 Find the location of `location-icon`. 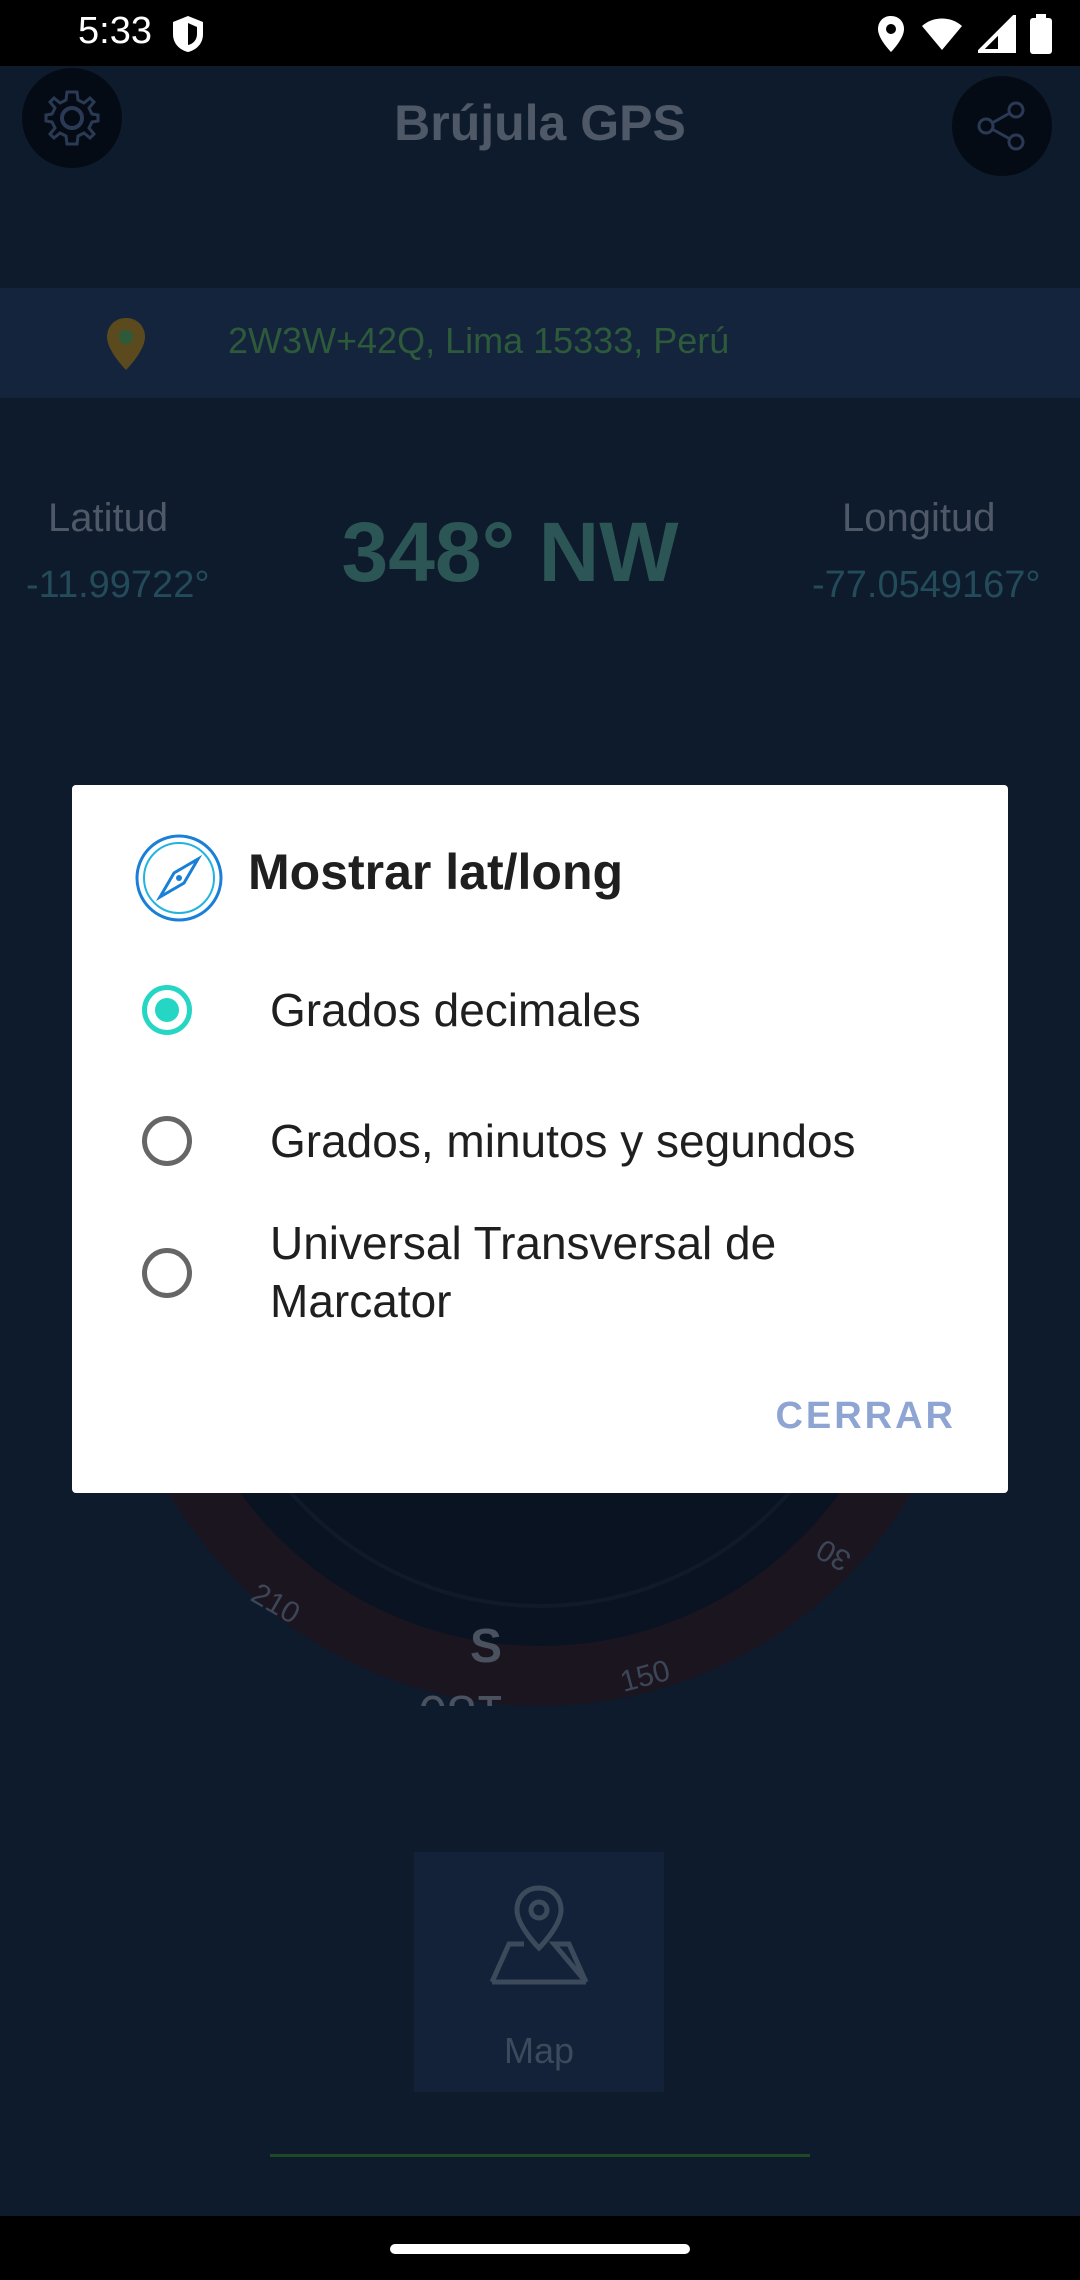

location-icon is located at coordinates (891, 34).